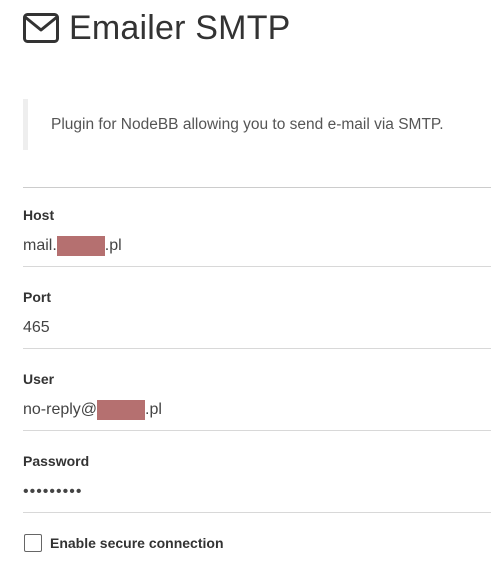 This screenshot has height=567, width=491. What do you see at coordinates (180, 28) in the screenshot?
I see `page-title: Emailer SMTP` at bounding box center [180, 28].